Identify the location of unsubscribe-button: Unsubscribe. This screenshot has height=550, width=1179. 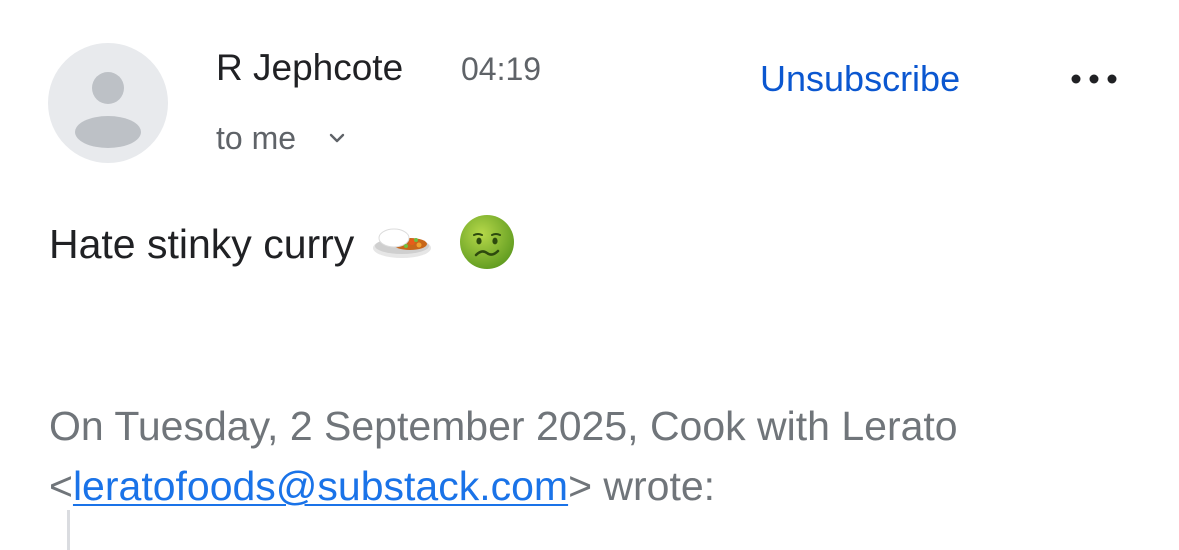
(860, 79).